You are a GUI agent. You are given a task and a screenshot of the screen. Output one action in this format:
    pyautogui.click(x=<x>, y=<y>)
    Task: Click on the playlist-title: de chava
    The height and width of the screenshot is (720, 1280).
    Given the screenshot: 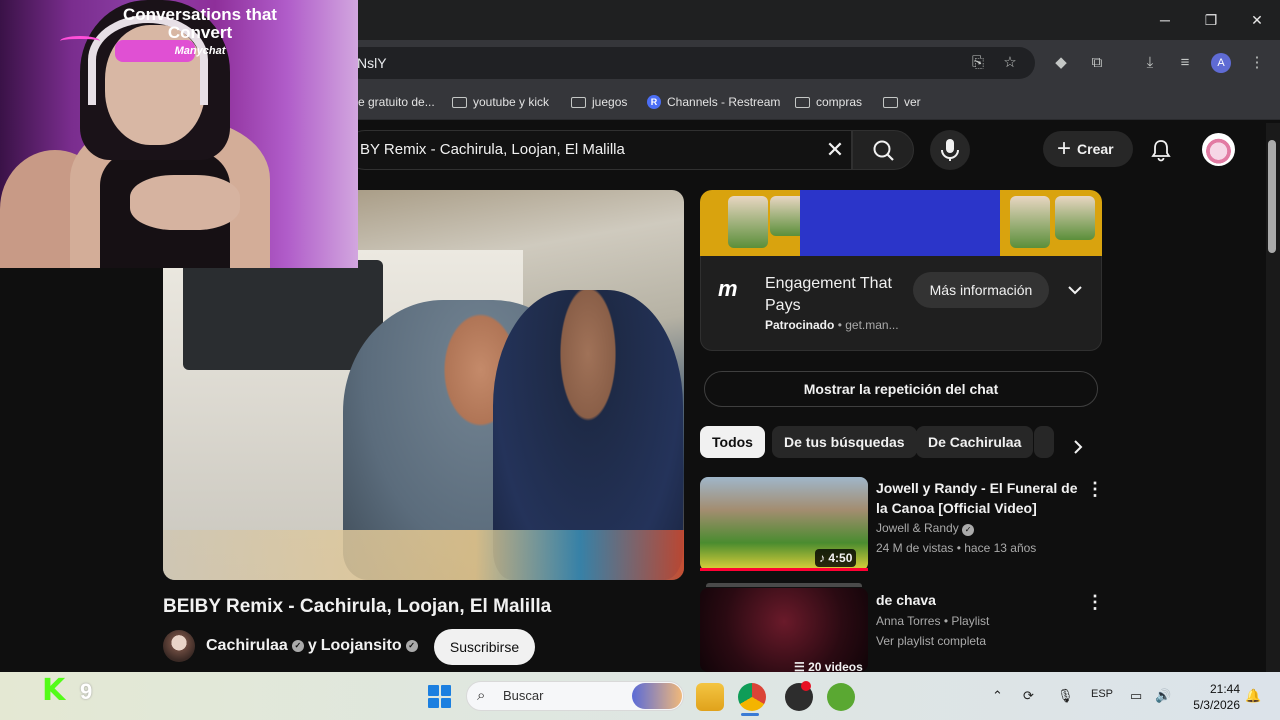 What is the action you would take?
    pyautogui.click(x=906, y=600)
    